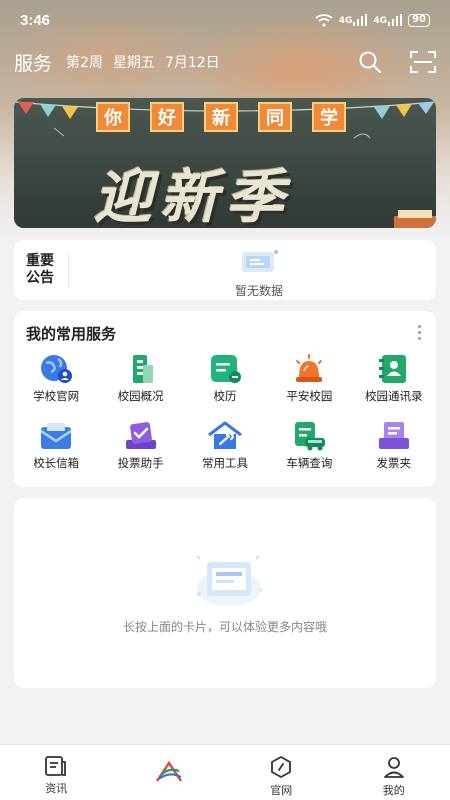 This screenshot has height=800, width=450. I want to click on signal-icon-2: 4G, so click(388, 20).